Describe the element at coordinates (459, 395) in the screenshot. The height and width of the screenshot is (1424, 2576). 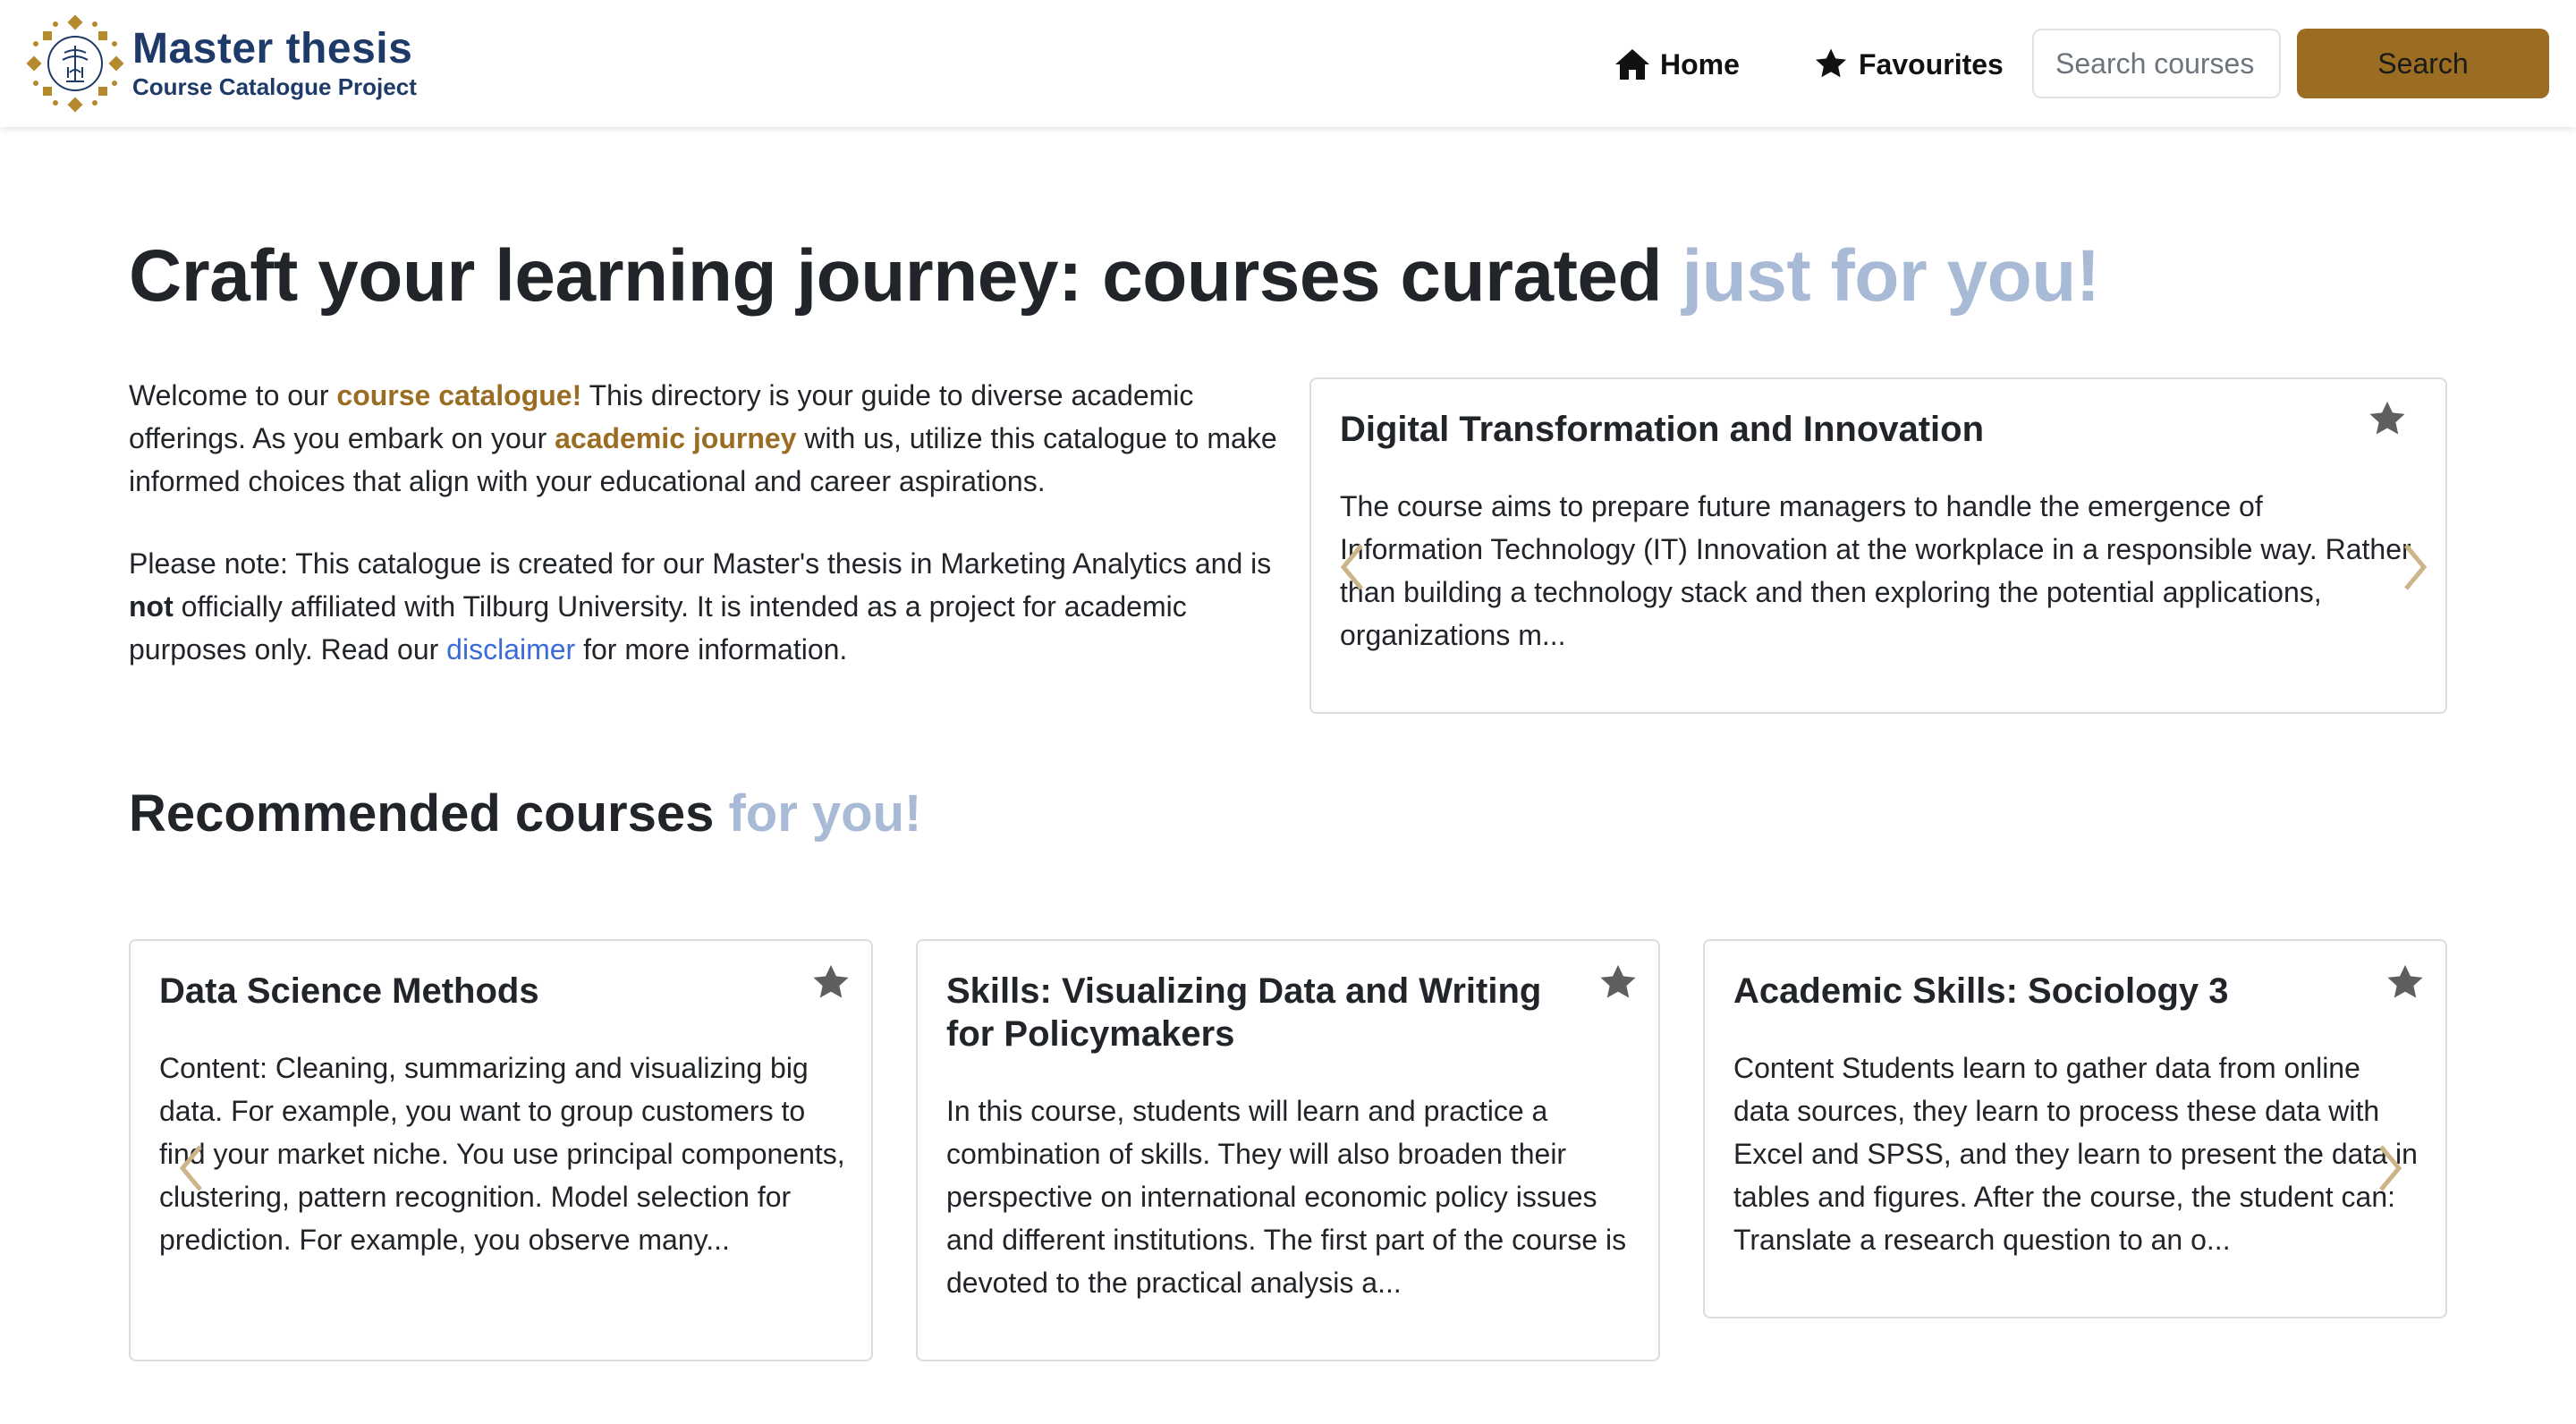
I see `highlight-course-catalogue: course catalogue!` at that location.